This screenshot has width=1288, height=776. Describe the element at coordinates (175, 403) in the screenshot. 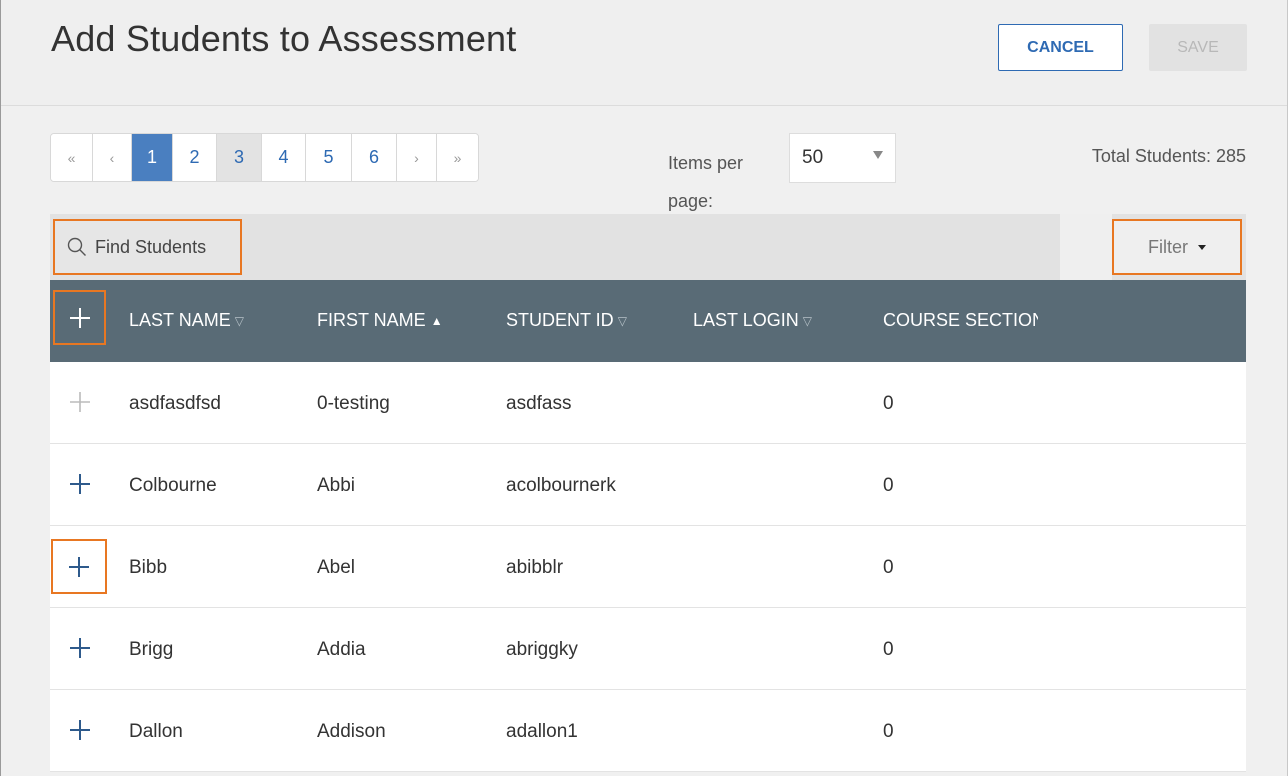

I see `cell-last-name: asdfasdfsd` at that location.